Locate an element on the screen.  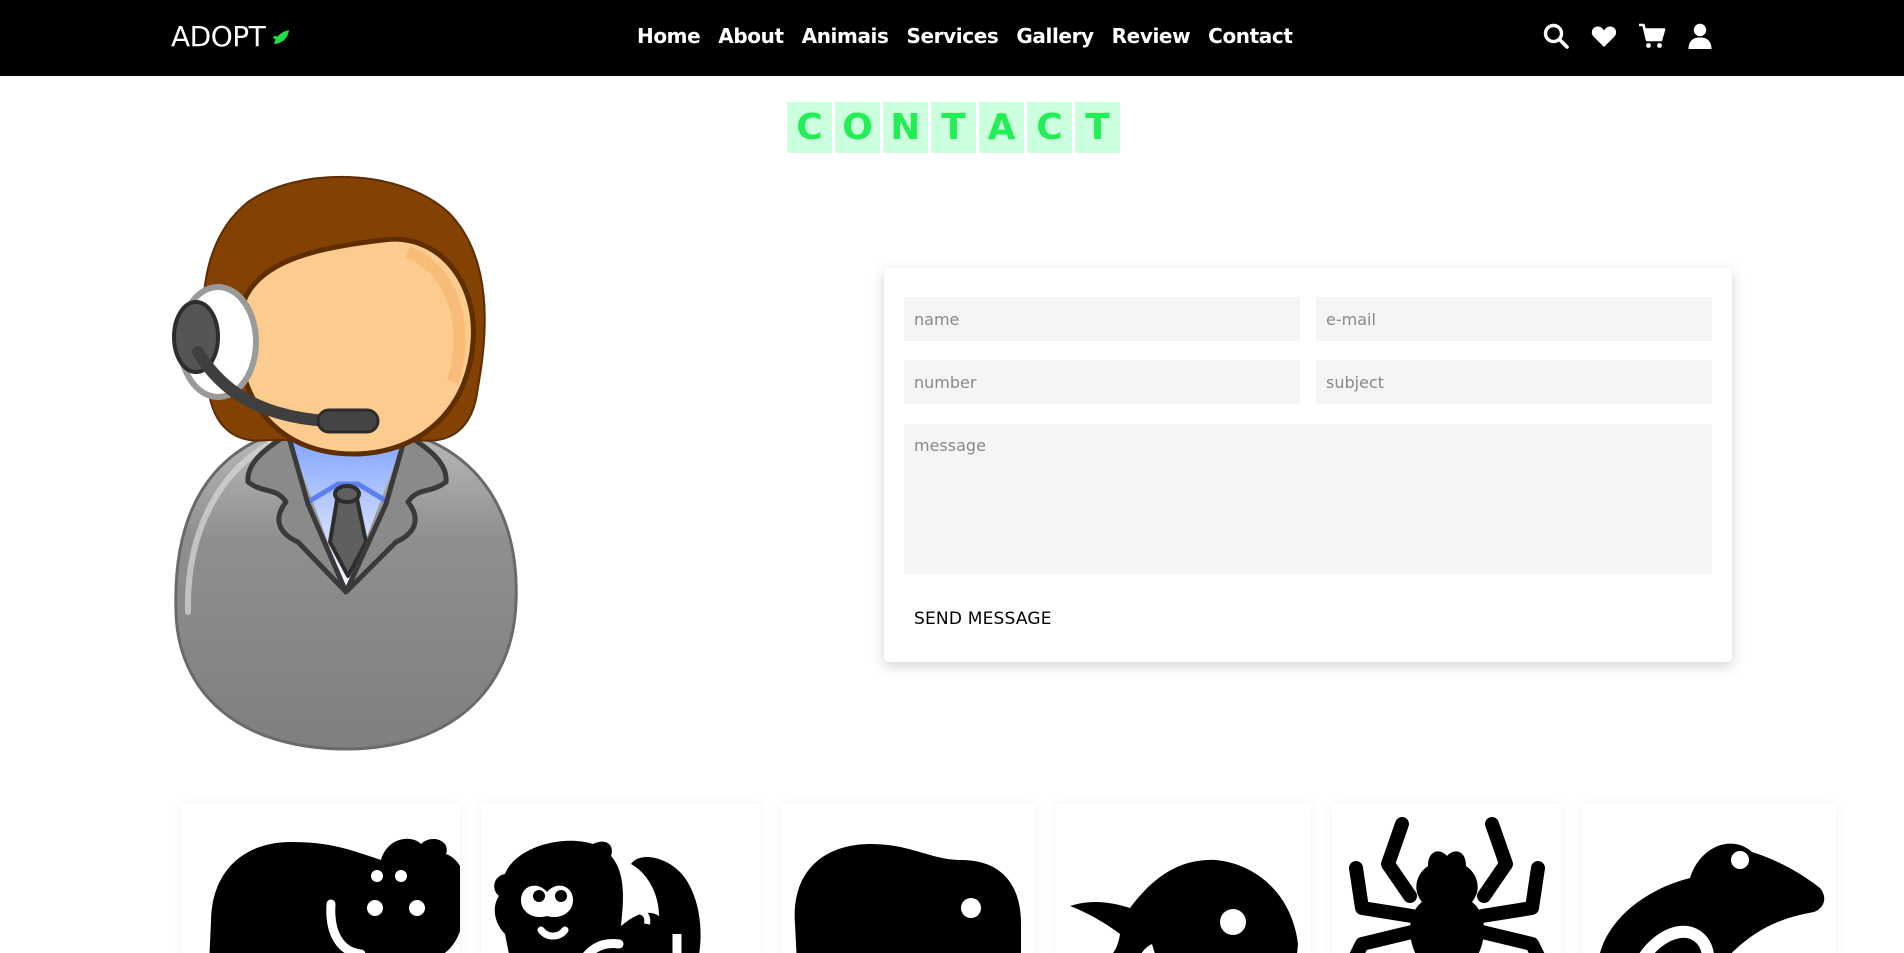
animal-card-fish is located at coordinates (1183, 878).